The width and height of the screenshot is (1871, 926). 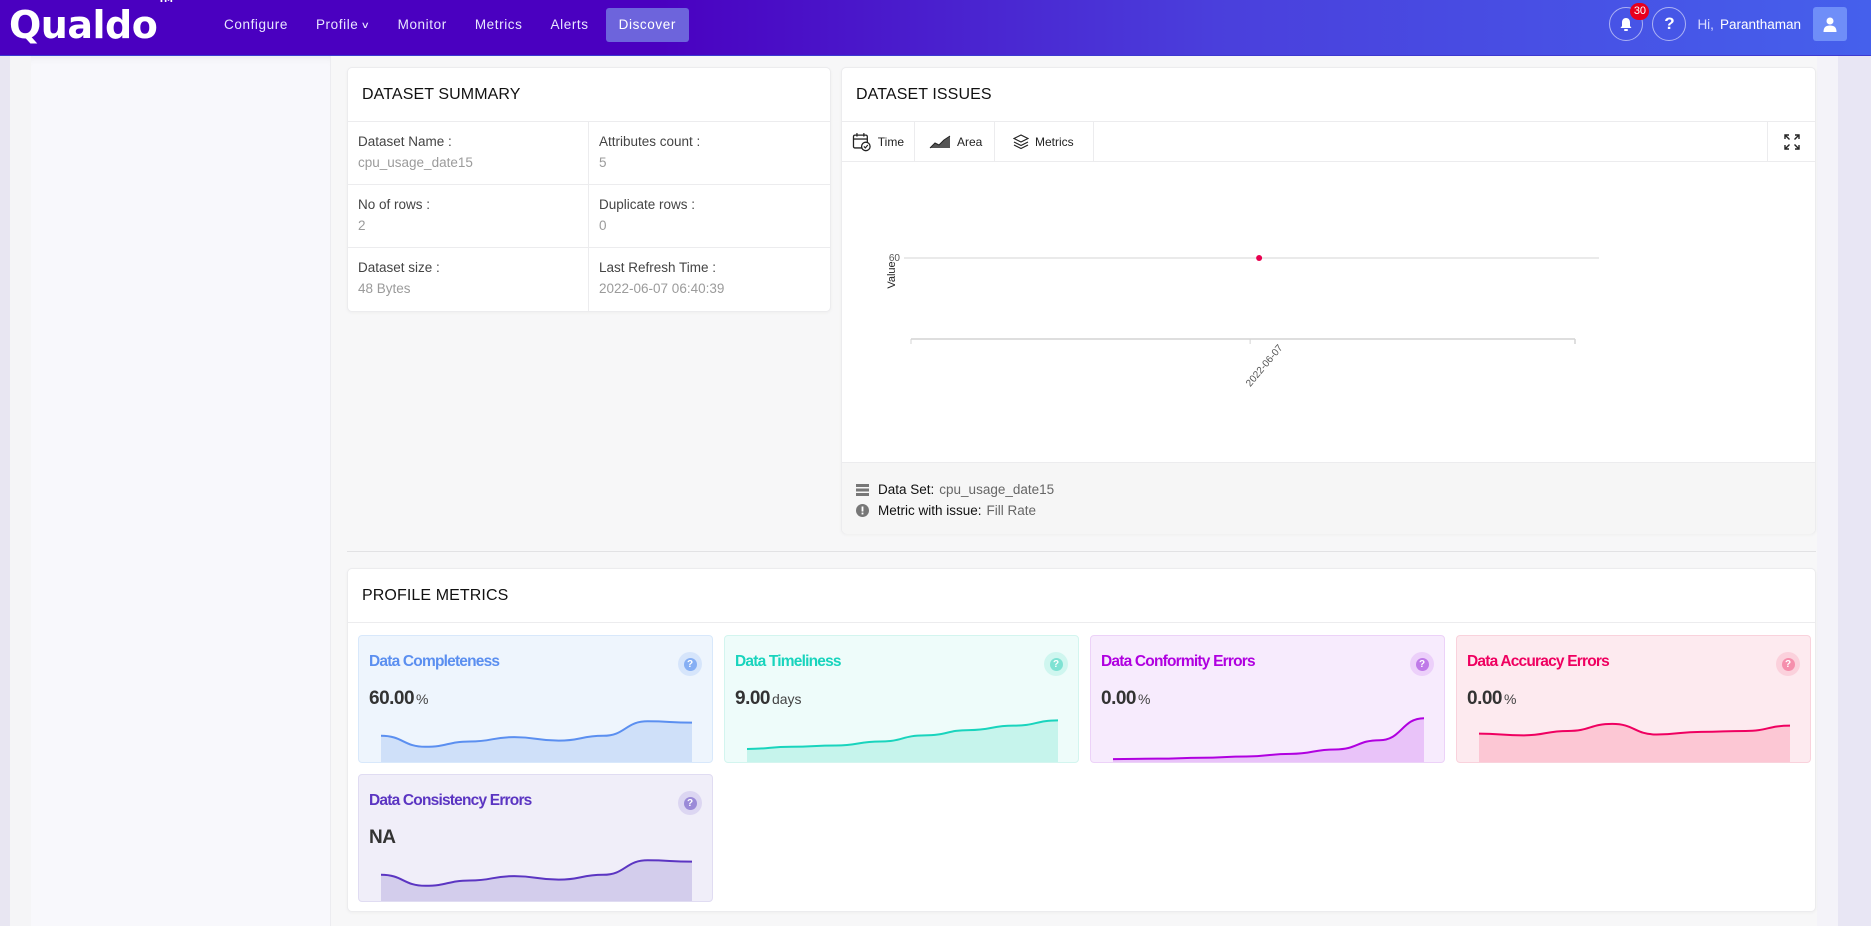 What do you see at coordinates (1854, 491) in the screenshot?
I see `scrollbar-track` at bounding box center [1854, 491].